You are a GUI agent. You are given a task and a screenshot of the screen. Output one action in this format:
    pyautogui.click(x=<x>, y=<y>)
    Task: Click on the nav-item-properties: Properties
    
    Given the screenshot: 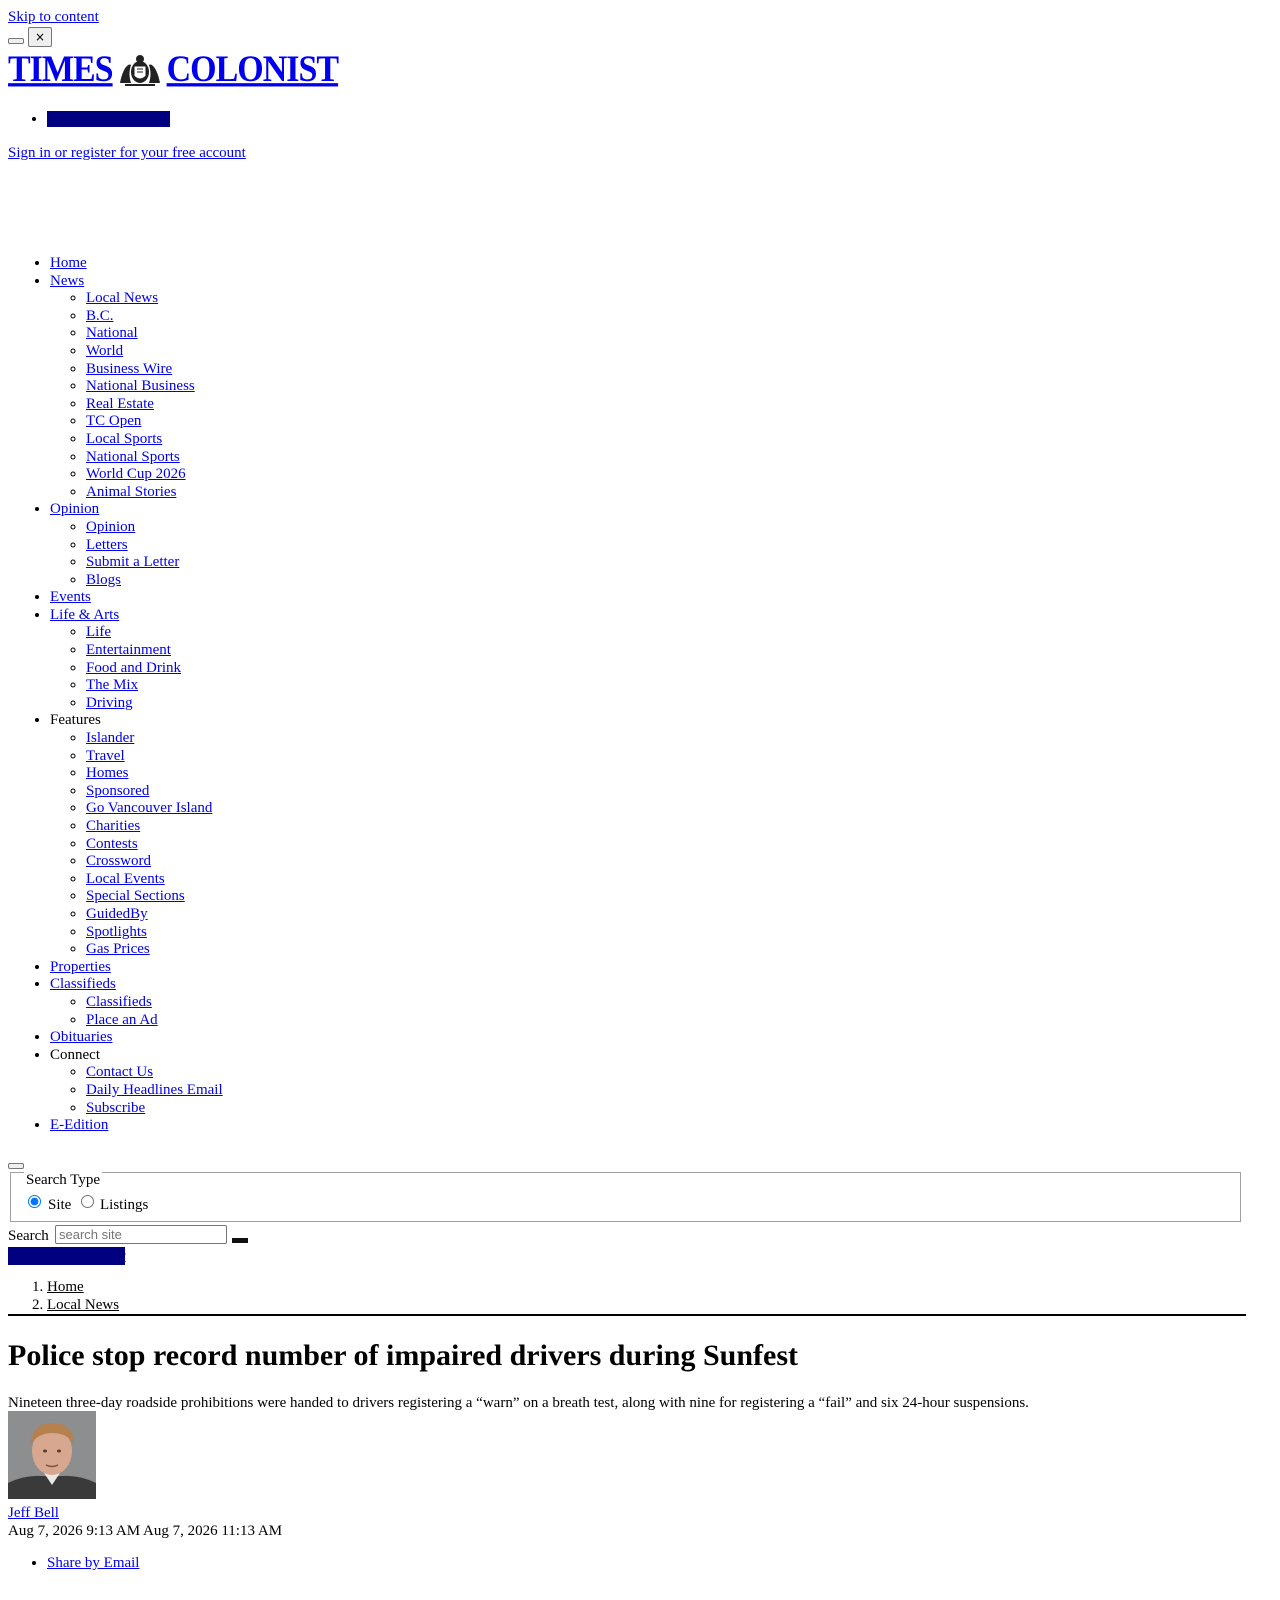 What is the action you would take?
    pyautogui.click(x=136, y=968)
    